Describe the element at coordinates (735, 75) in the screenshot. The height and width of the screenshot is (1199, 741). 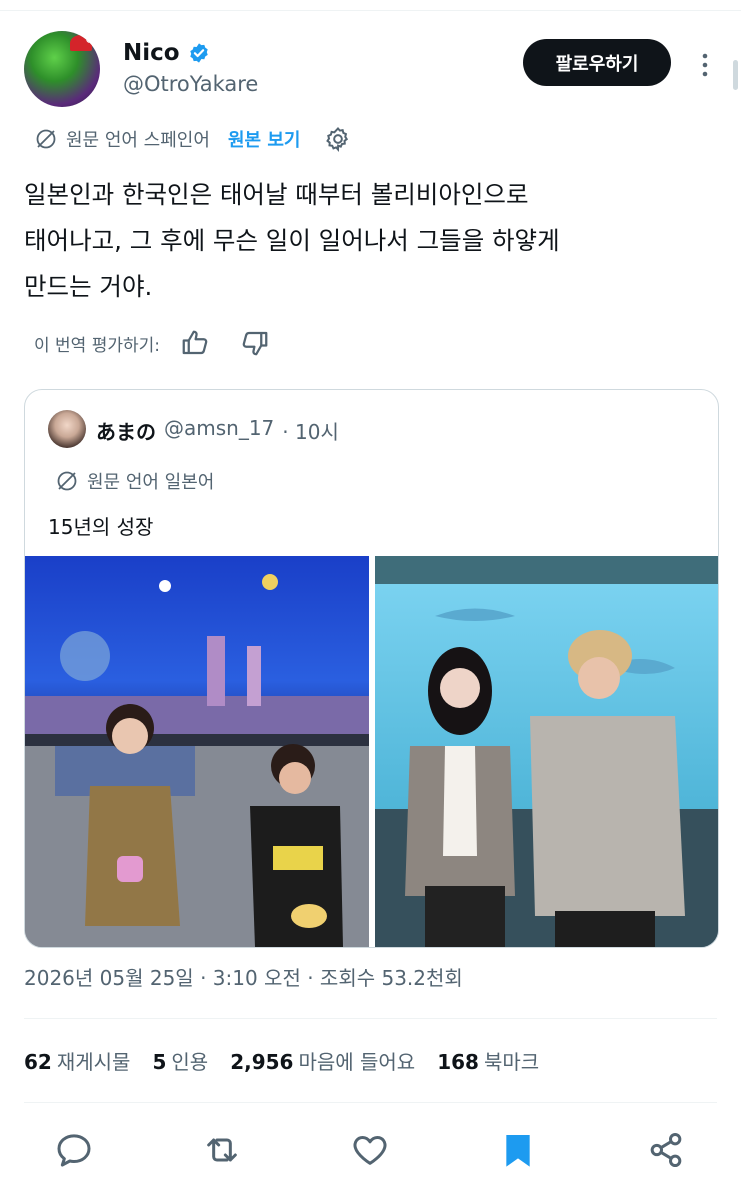
I see `scrollbar` at that location.